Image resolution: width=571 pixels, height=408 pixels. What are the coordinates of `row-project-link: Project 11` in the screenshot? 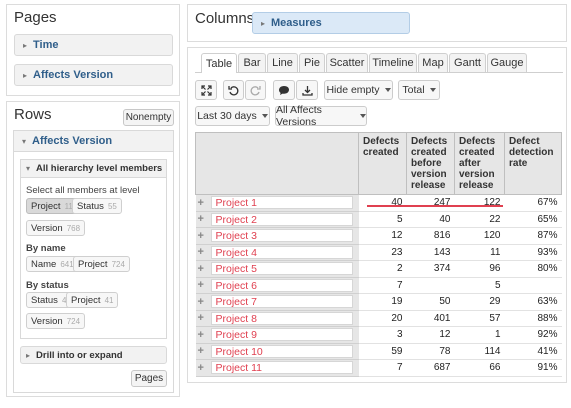 It's located at (281, 368).